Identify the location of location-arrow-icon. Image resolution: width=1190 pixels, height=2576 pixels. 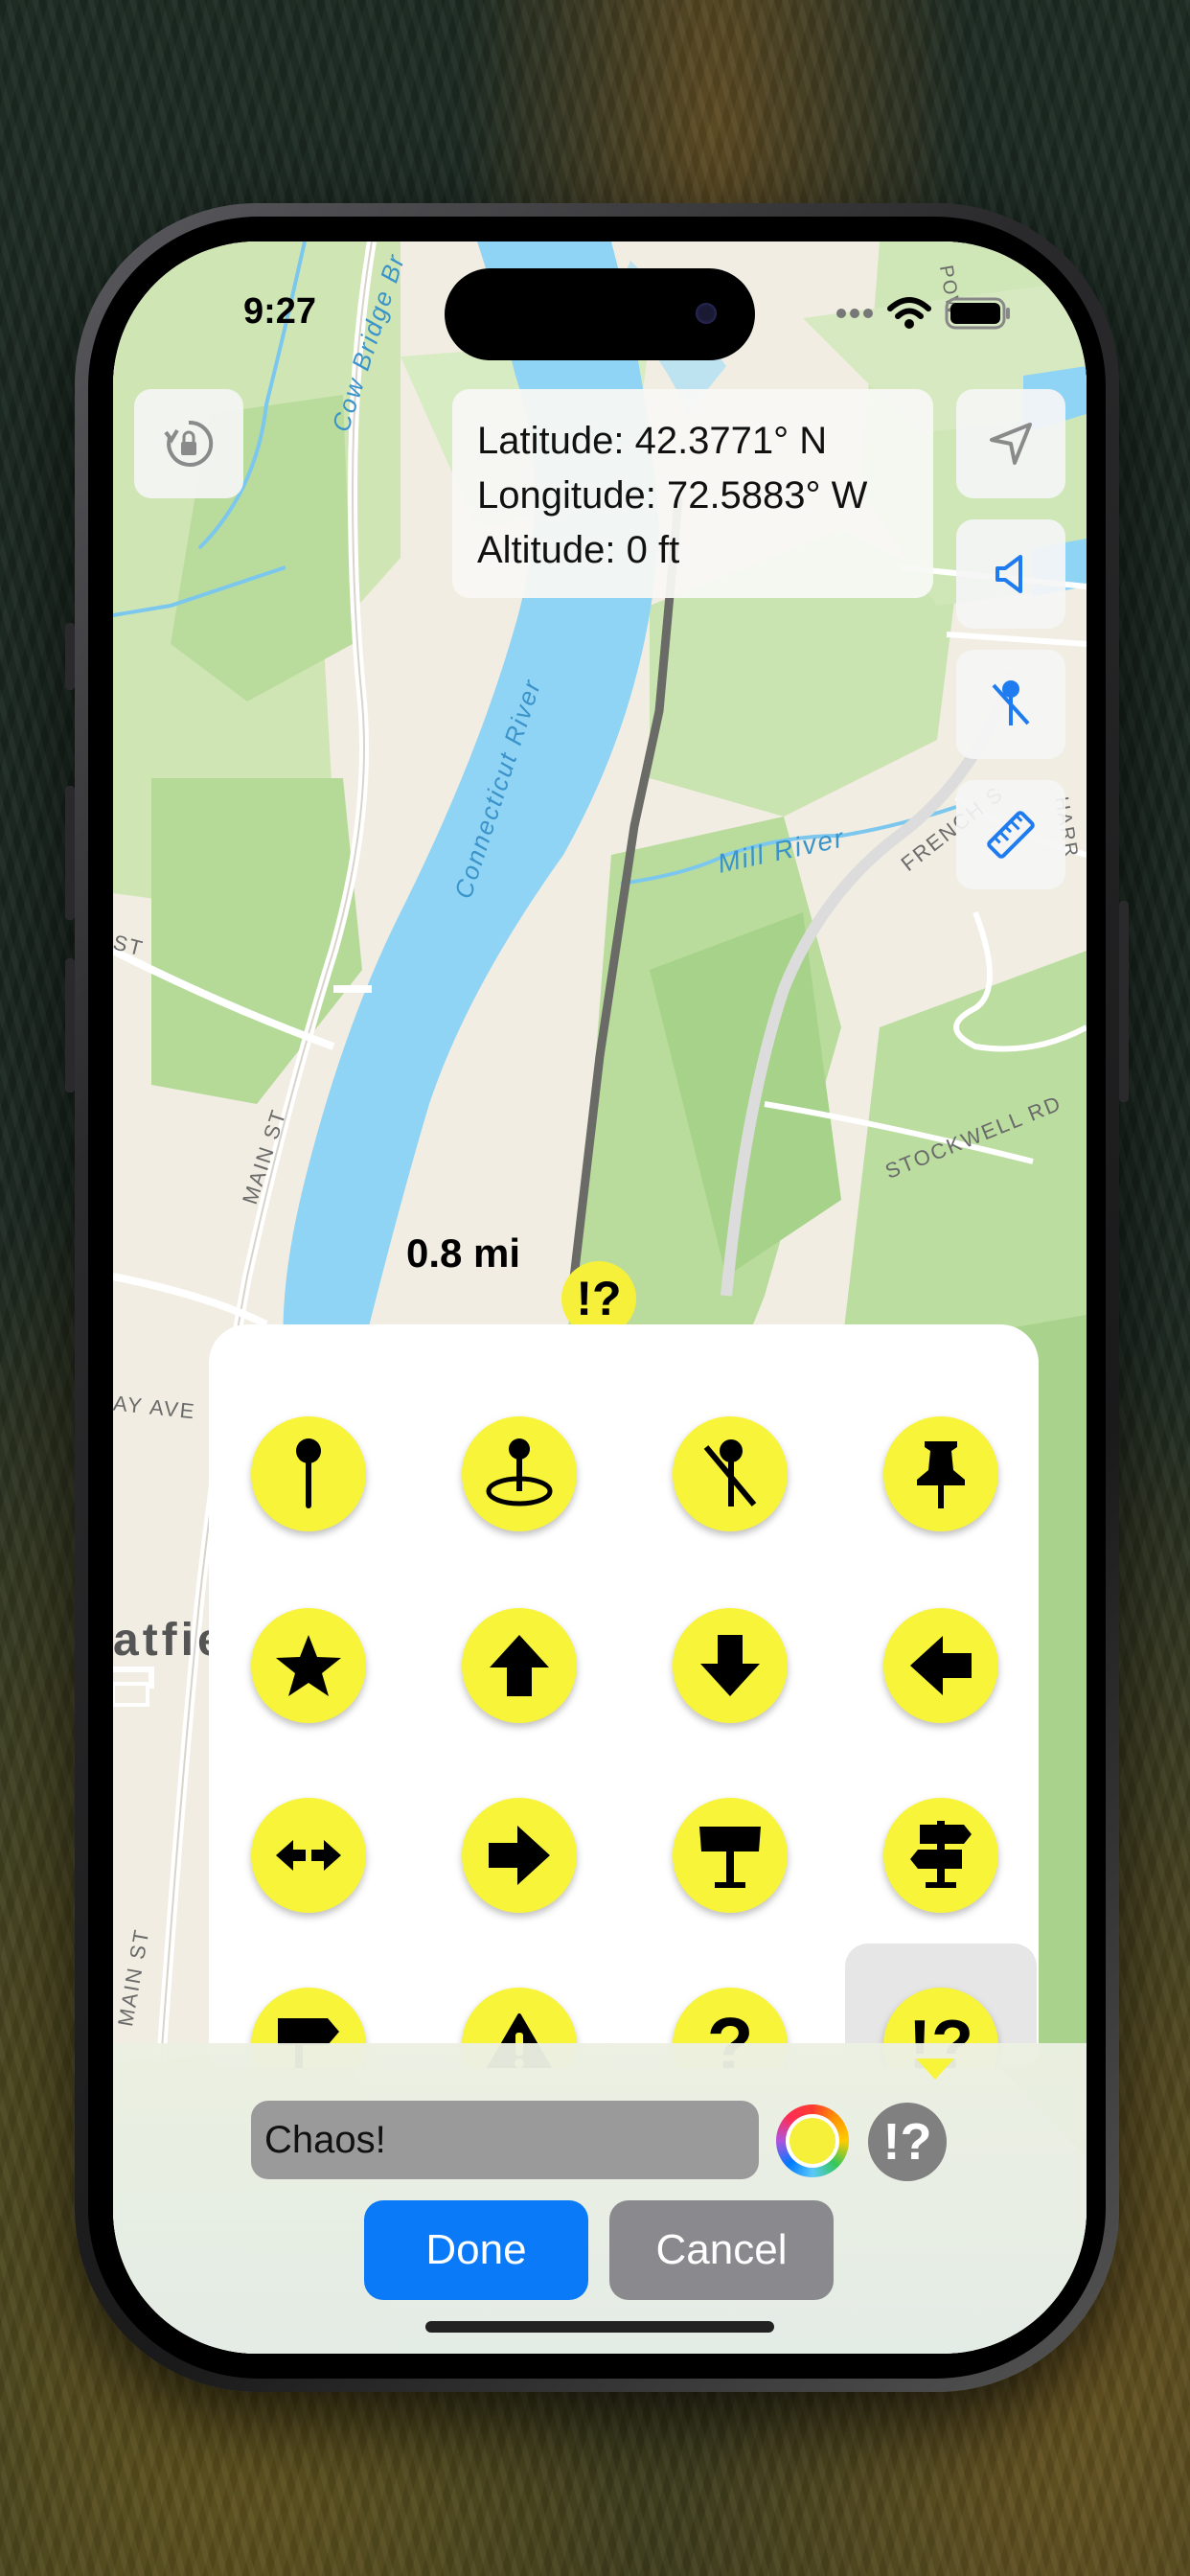
(1011, 444).